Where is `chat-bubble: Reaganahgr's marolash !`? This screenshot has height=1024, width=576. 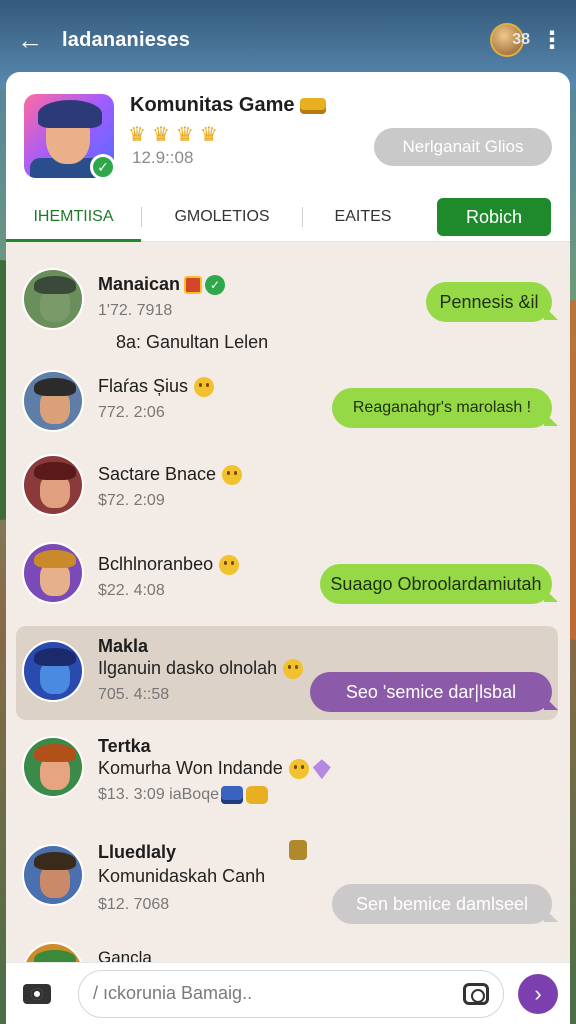
chat-bubble: Reaganahgr's marolash ! is located at coordinates (442, 408).